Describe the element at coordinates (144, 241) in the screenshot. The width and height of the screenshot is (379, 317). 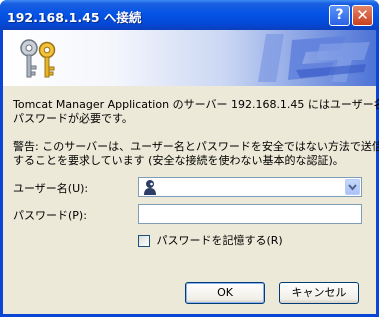
I see `remember-password-checkbox` at that location.